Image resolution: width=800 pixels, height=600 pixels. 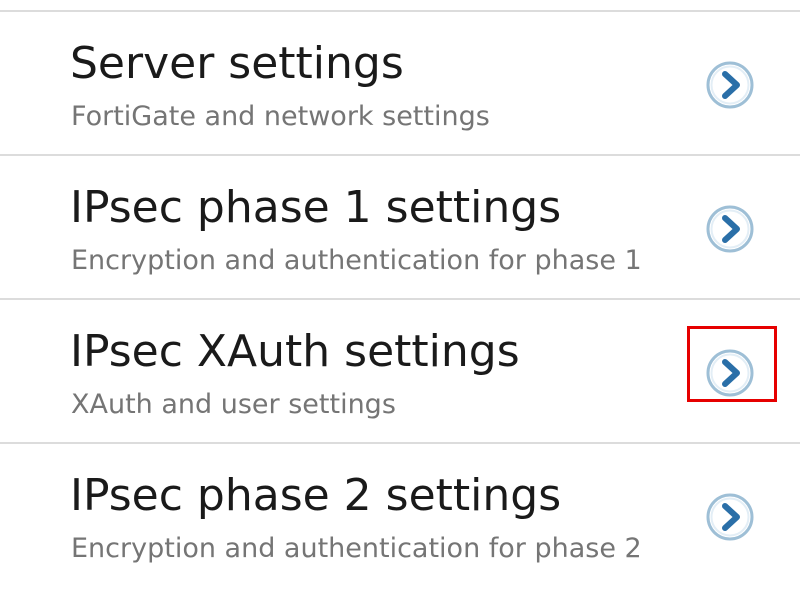 What do you see at coordinates (280, 116) in the screenshot?
I see `item-subtitle: FortiGate and network settings` at bounding box center [280, 116].